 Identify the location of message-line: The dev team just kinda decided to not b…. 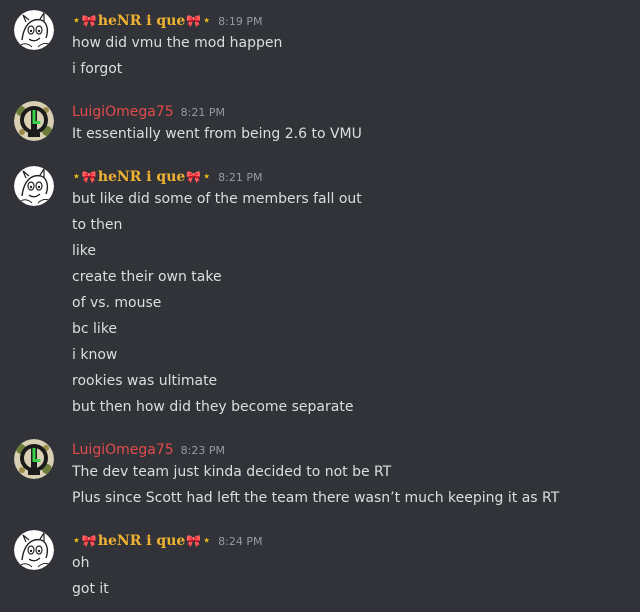
(232, 472).